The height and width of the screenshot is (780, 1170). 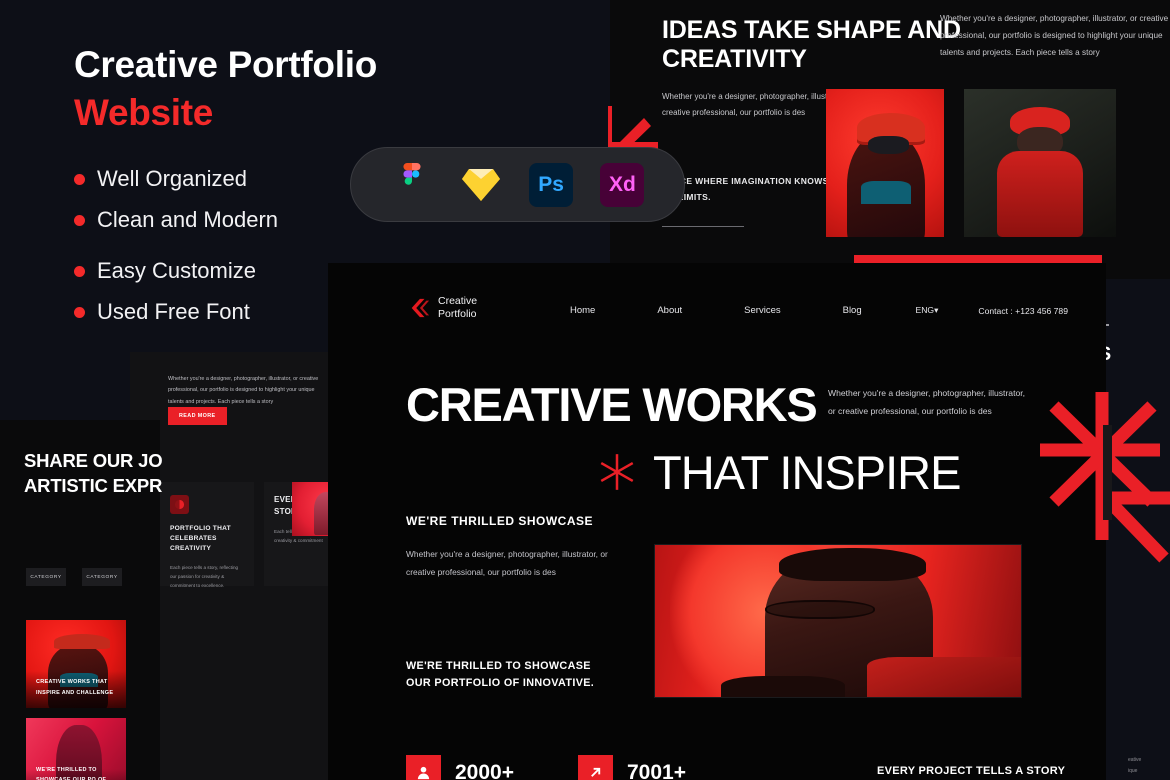 What do you see at coordinates (93, 485) in the screenshot?
I see `heading-line2: ARTISTIC EXPR` at bounding box center [93, 485].